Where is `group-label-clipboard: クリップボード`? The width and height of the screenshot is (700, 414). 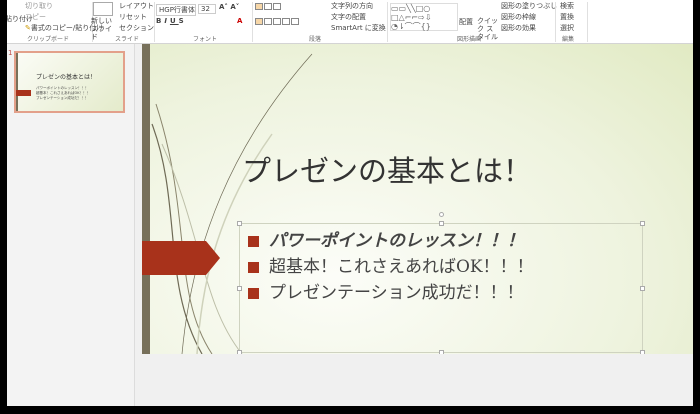
group-label-clipboard: クリップボード is located at coordinates (48, 39).